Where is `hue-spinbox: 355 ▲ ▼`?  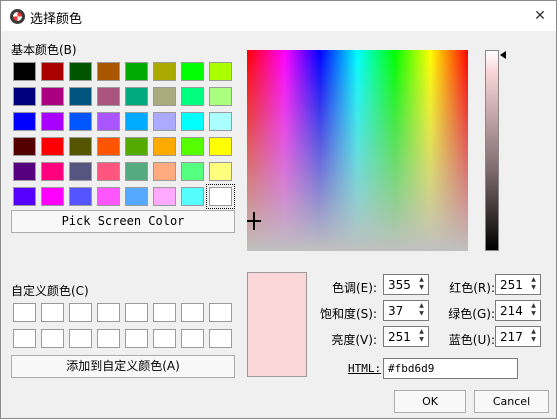
hue-spinbox: 355 ▲ ▼ is located at coordinates (406, 284).